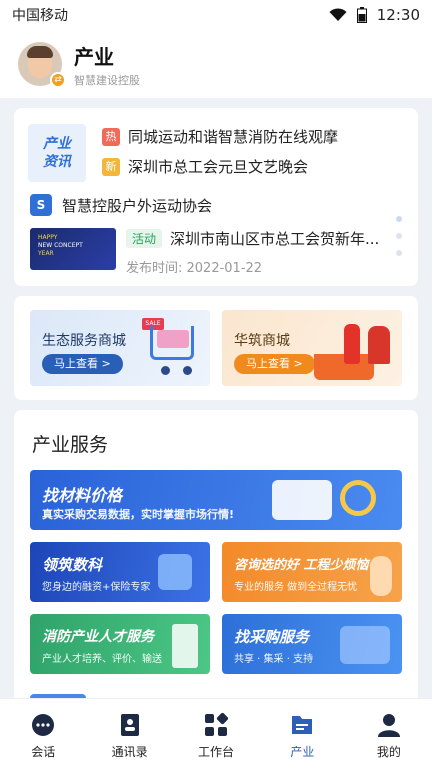 This screenshot has height=768, width=432. I want to click on thumb-text: YEAR, so click(46, 253).